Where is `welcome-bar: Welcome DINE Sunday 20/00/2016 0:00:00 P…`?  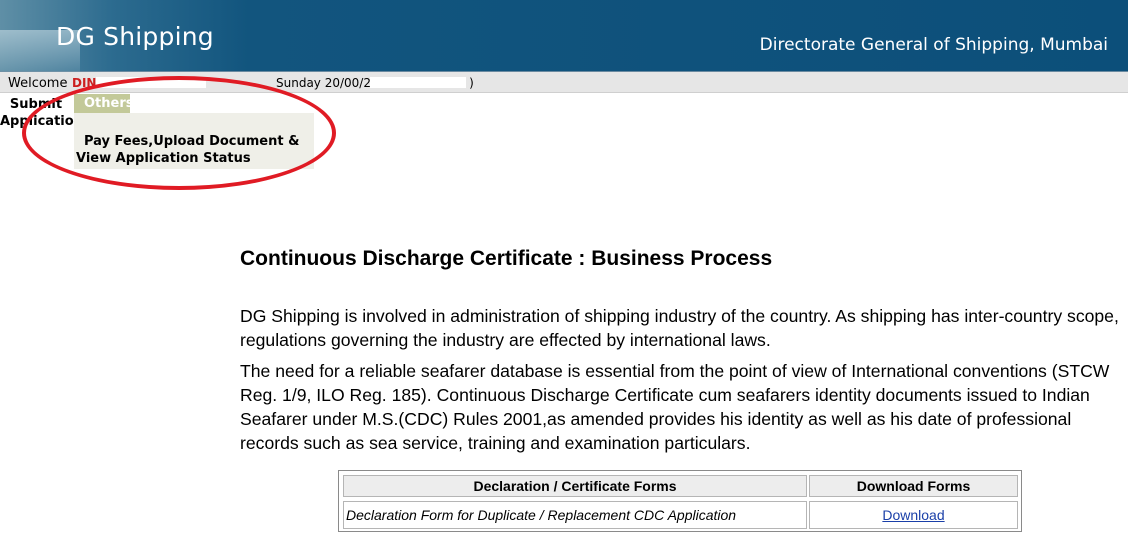
welcome-bar: Welcome DINE Sunday 20/00/2016 0:00:00 P… is located at coordinates (564, 82).